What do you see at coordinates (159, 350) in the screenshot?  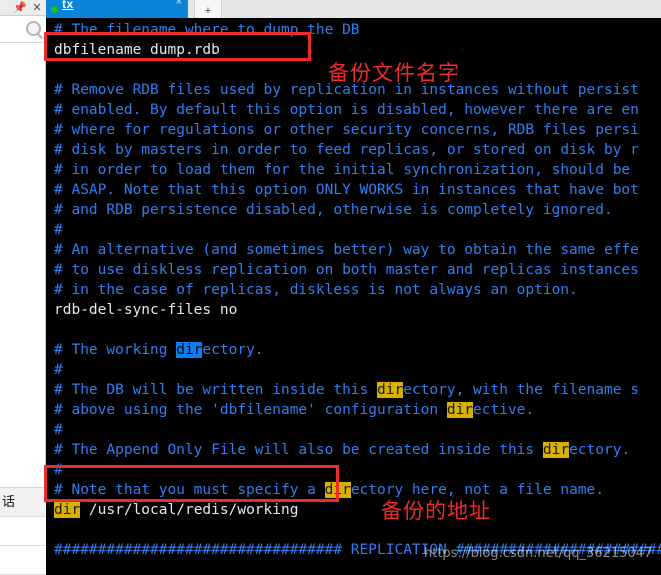 I see `code-line: # The working directory.` at bounding box center [159, 350].